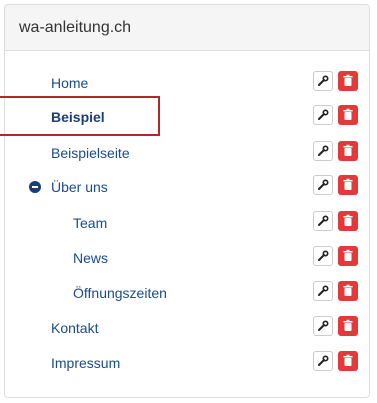  I want to click on page-link-impressum: Impressum, so click(85, 363).